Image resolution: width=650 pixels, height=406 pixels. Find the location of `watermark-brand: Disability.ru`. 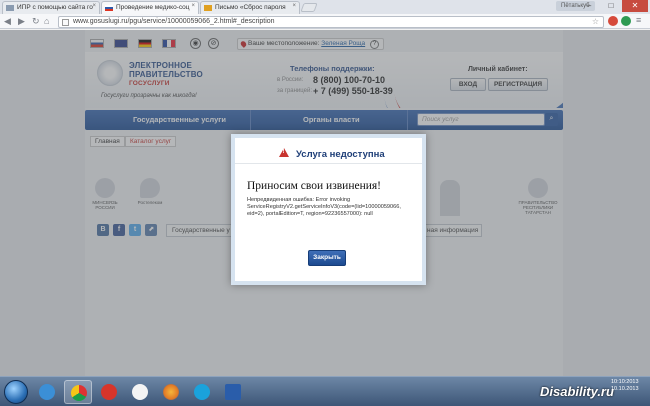

watermark-brand: Disability.ru is located at coordinates (577, 391).